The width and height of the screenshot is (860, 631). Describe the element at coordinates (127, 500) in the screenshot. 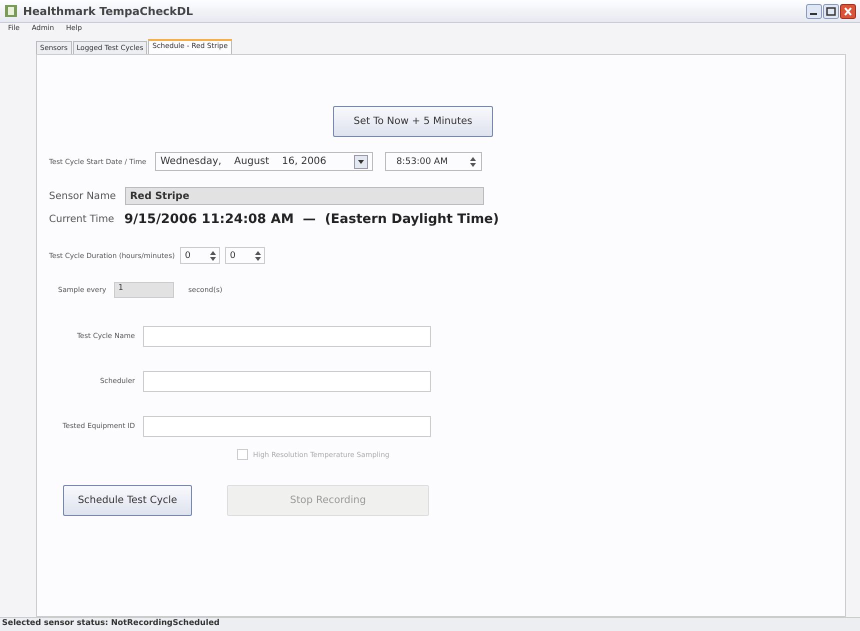

I see `action-button: Schedule Test Cycle` at that location.